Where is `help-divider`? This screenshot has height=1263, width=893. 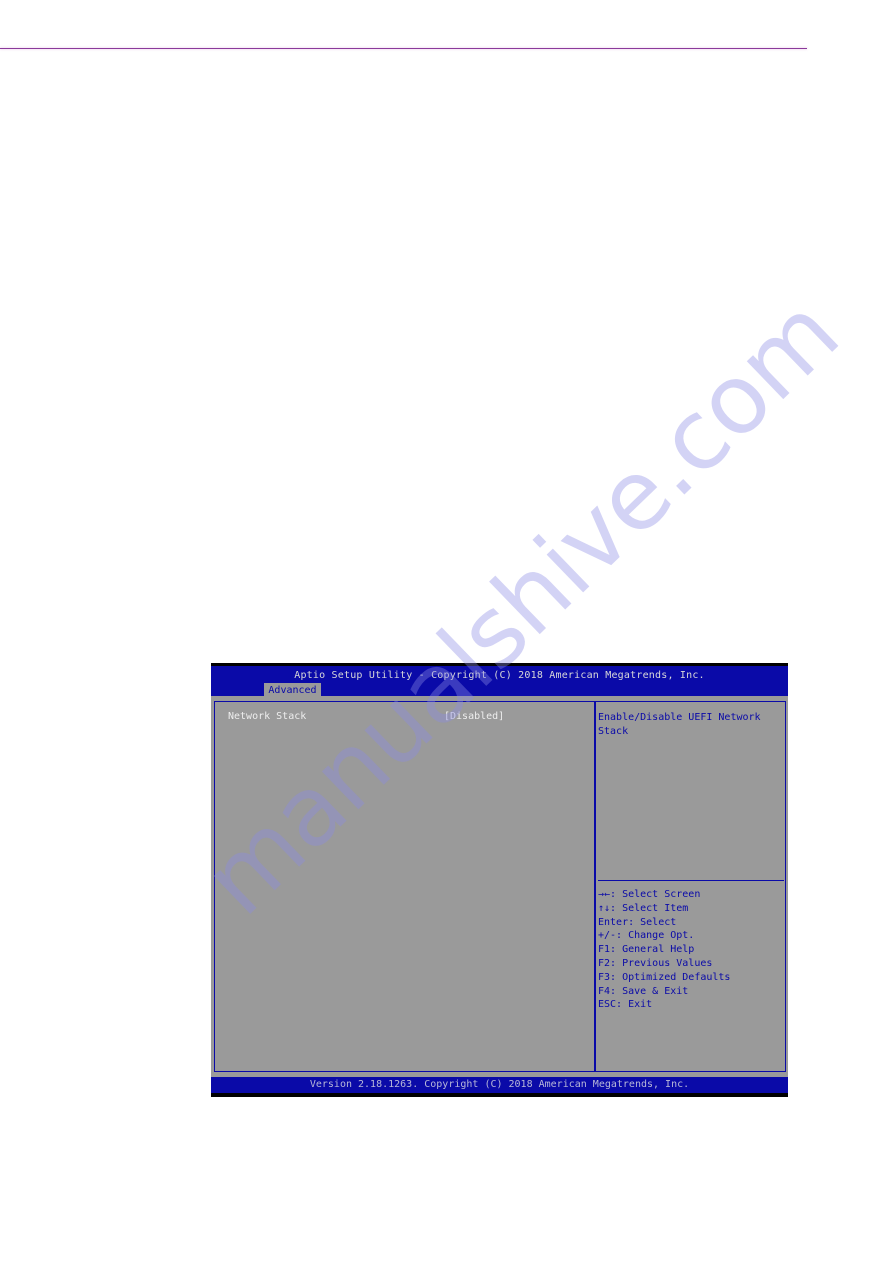 help-divider is located at coordinates (691, 880).